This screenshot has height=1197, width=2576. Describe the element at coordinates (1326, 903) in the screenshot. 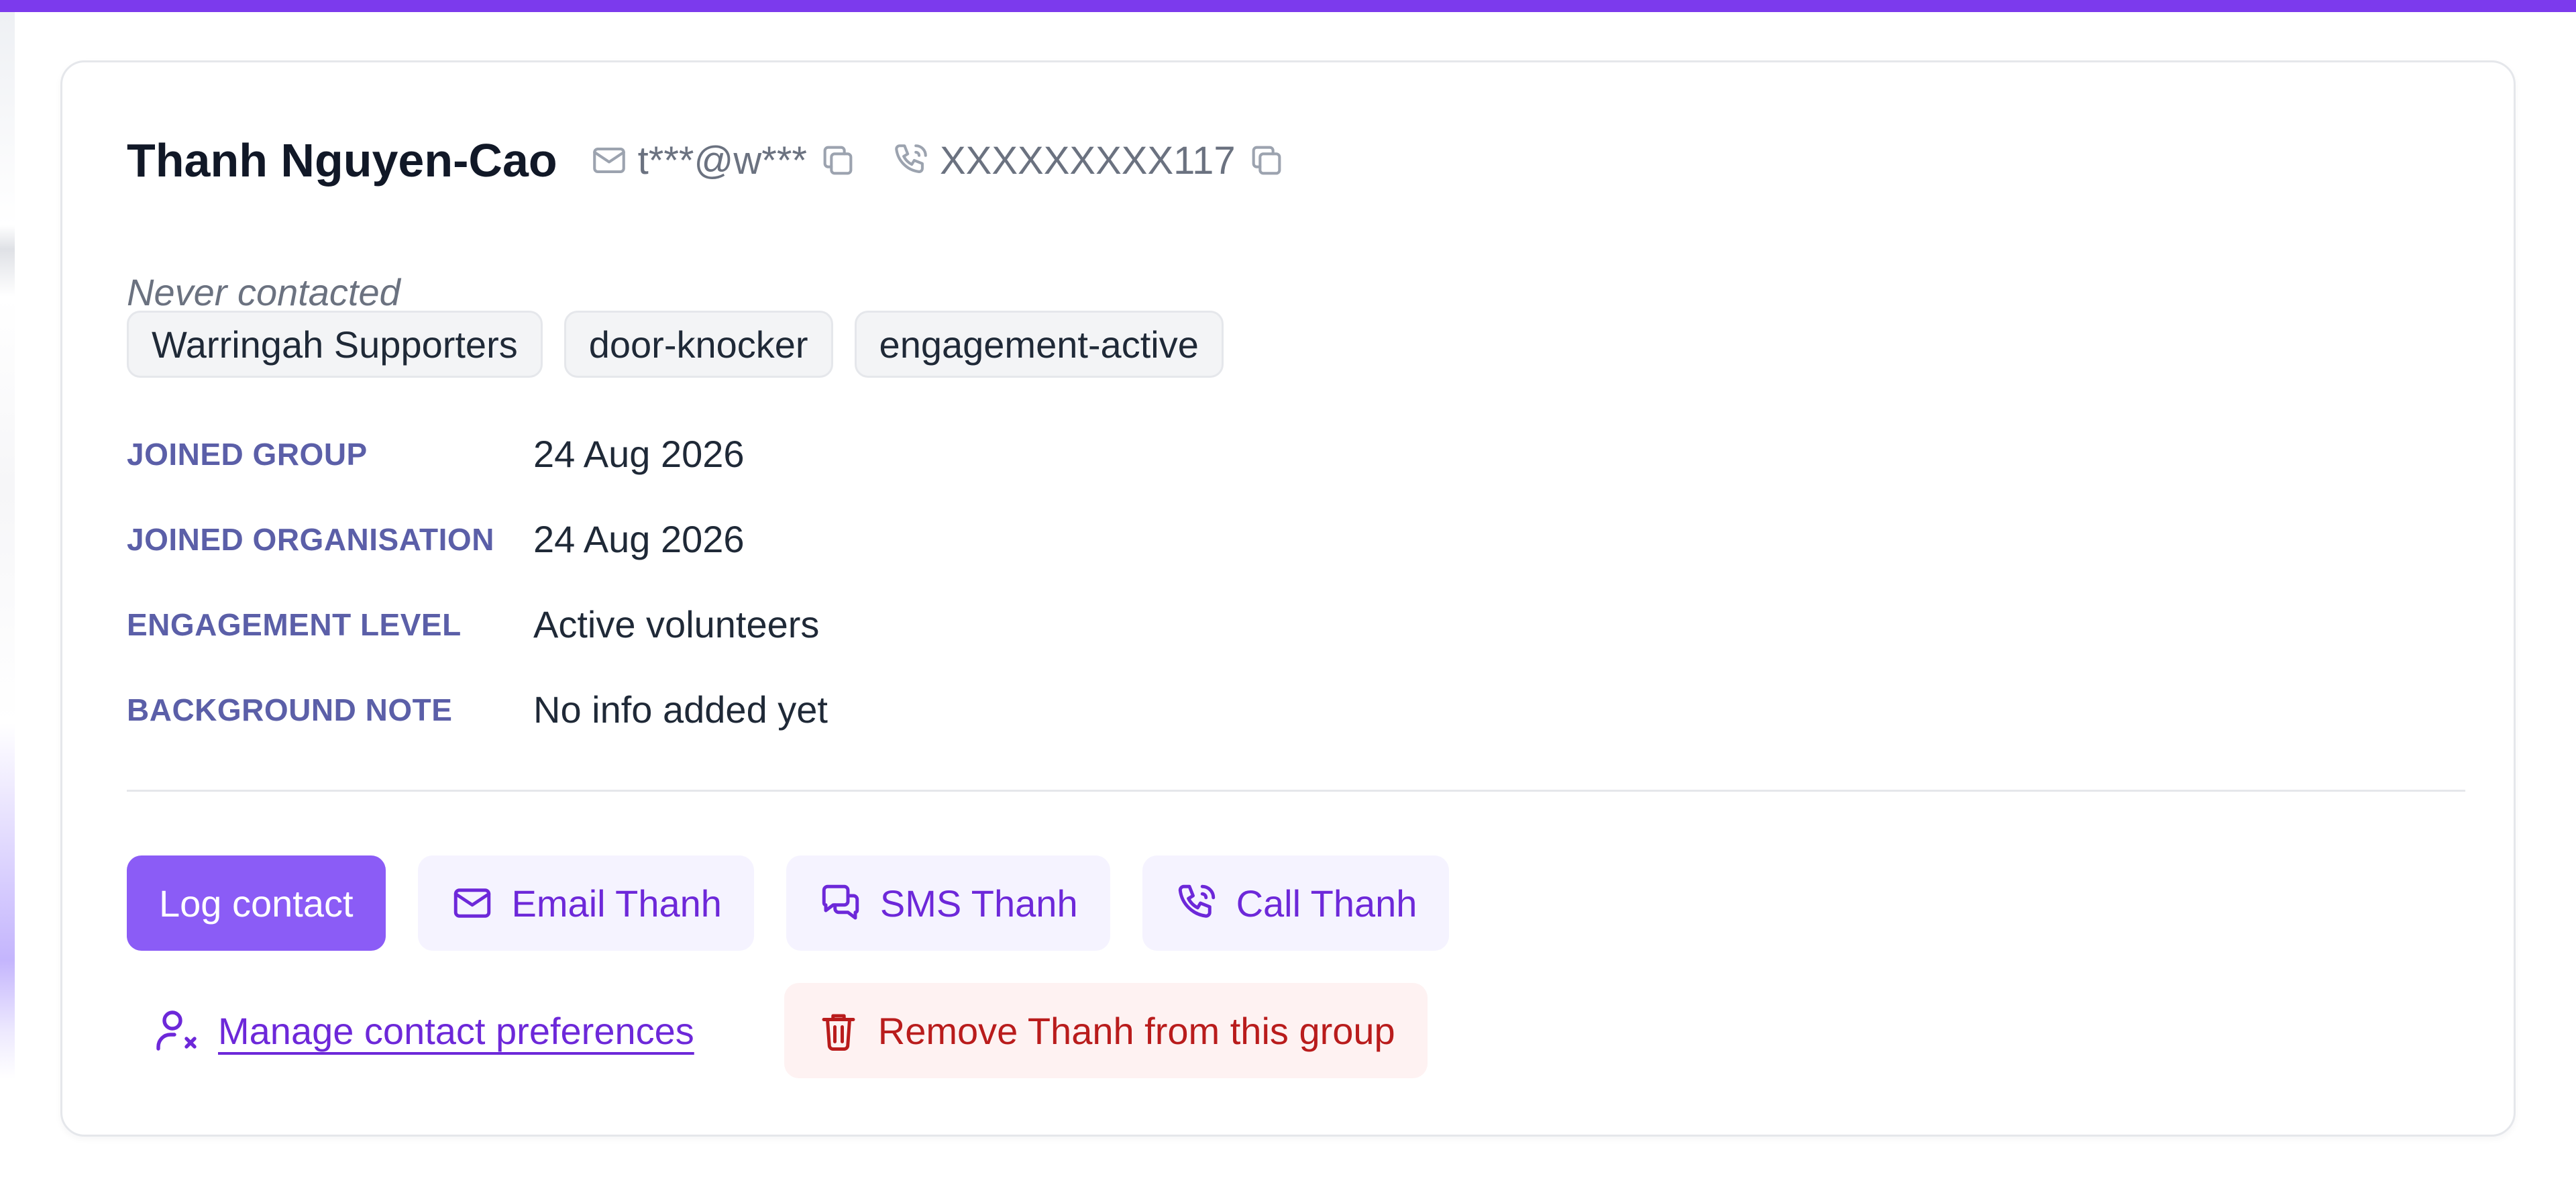

I see `call-button-label: Call Thanh` at that location.